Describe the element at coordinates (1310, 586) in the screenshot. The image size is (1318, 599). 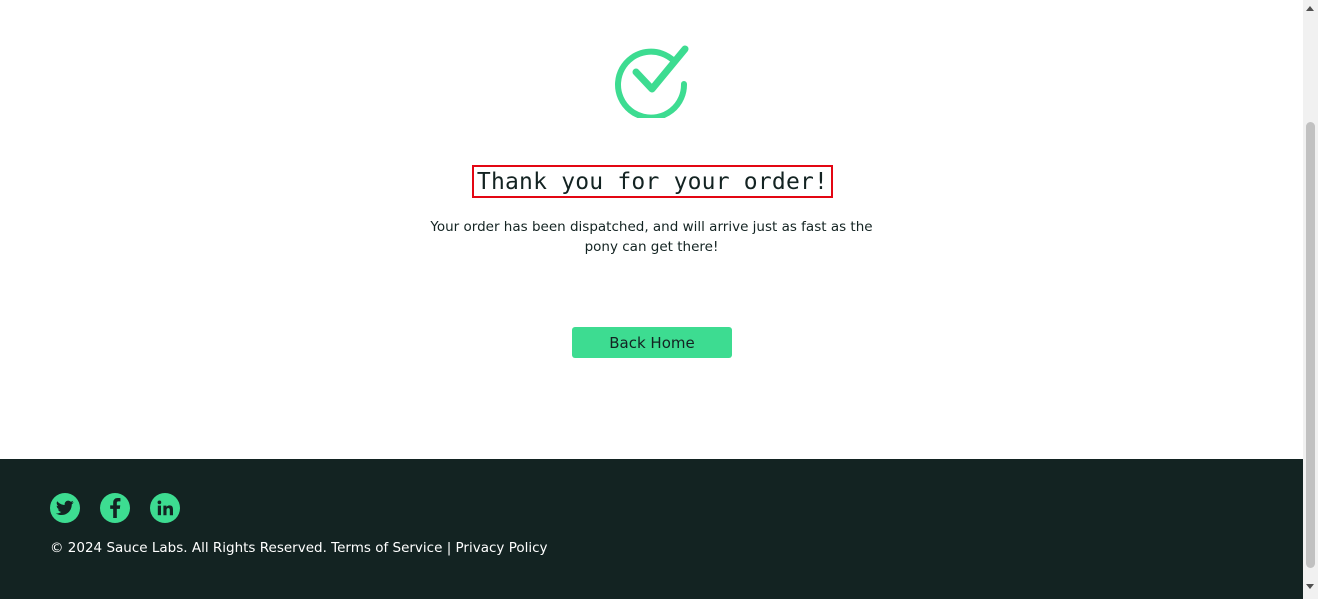
I see `scroll-down-icon` at that location.